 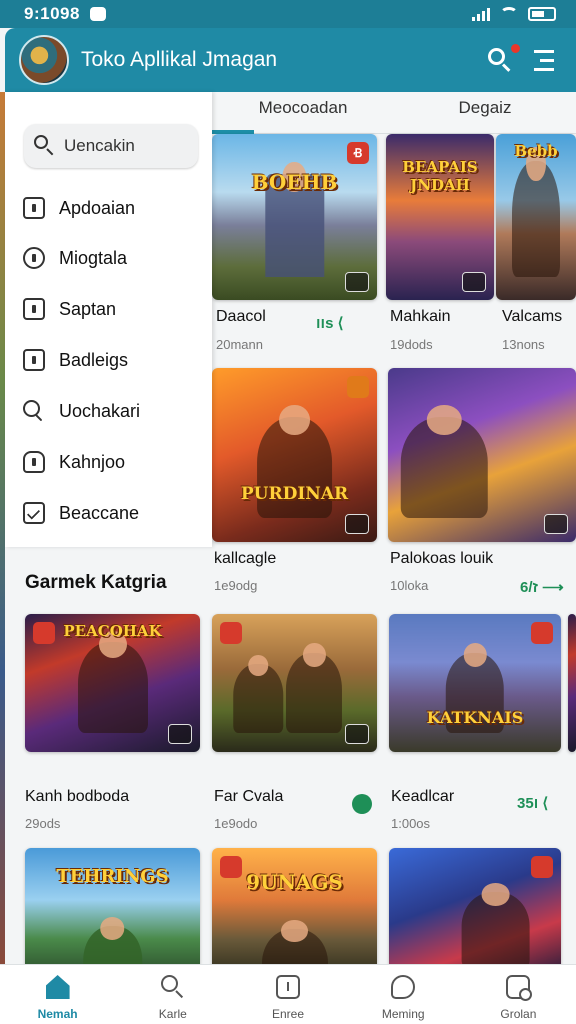 I want to click on game-card: BEAPAIS JNDAH Mahkain 19dods, so click(x=440, y=244).